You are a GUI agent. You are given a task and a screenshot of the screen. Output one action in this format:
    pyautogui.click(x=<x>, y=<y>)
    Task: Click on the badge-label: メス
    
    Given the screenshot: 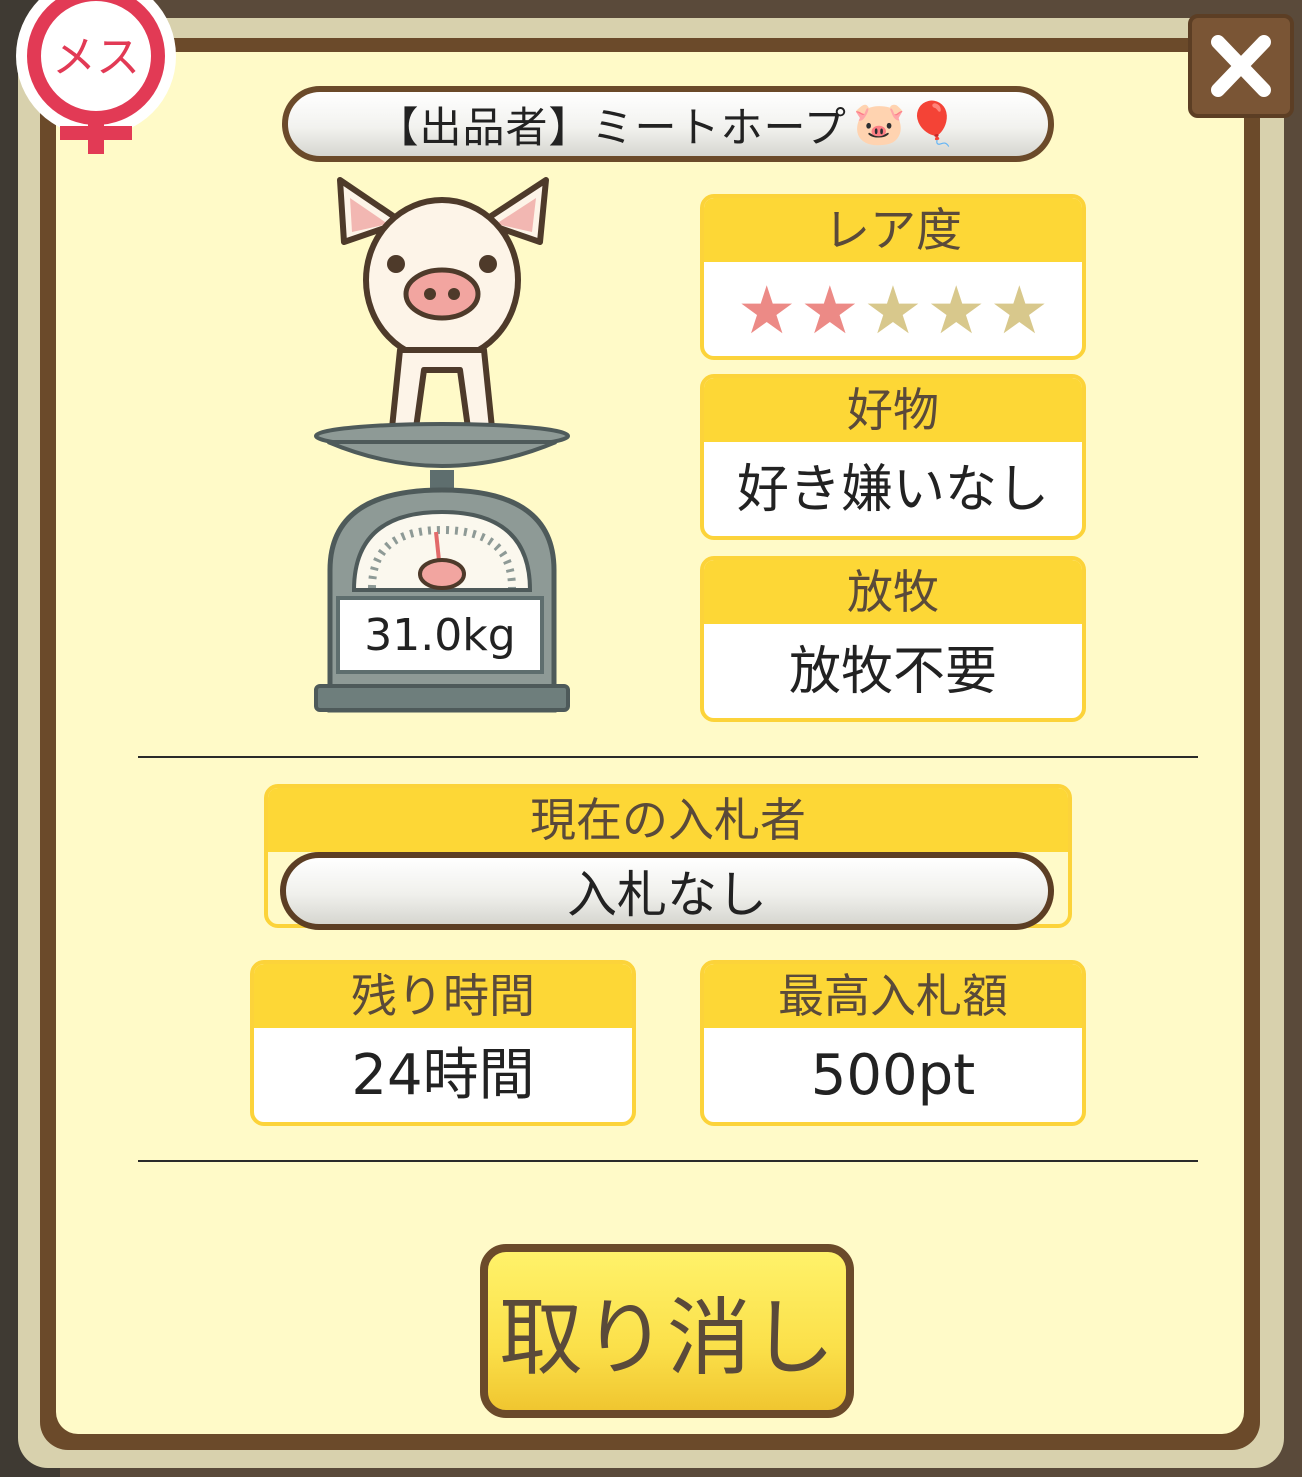 What is the action you would take?
    pyautogui.click(x=96, y=57)
    